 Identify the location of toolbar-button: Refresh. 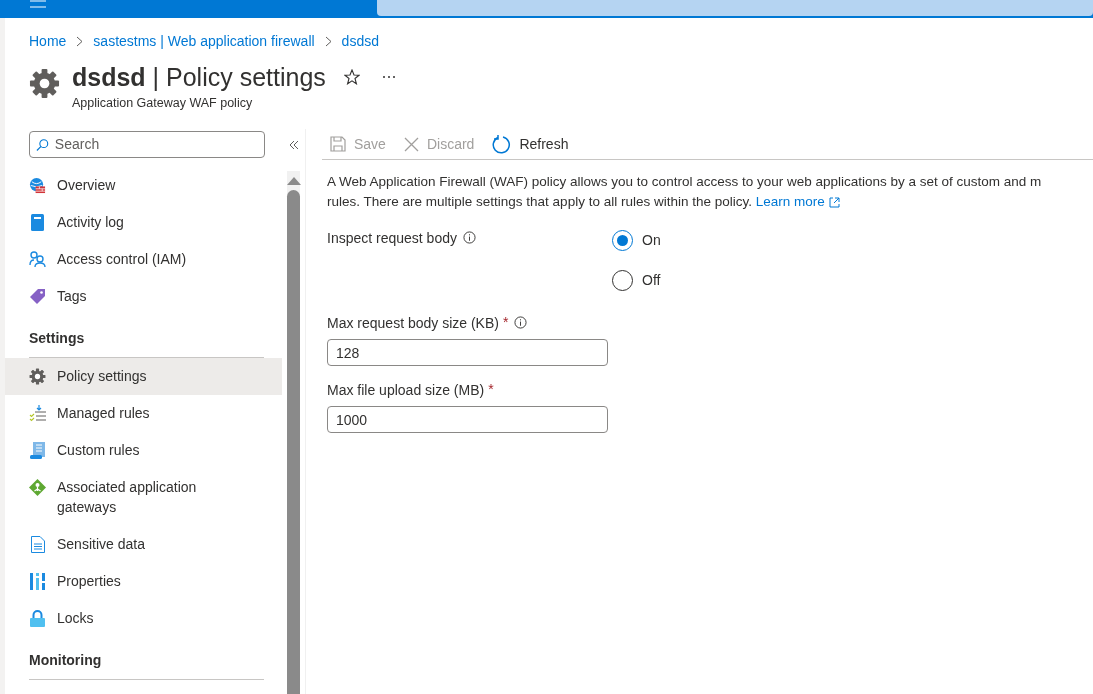
(530, 144).